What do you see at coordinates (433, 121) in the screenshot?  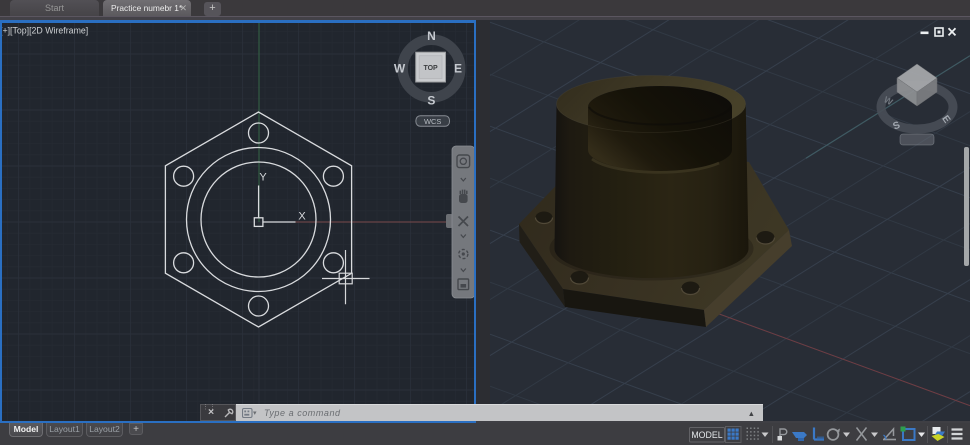 I see `svg-text: WCS` at bounding box center [433, 121].